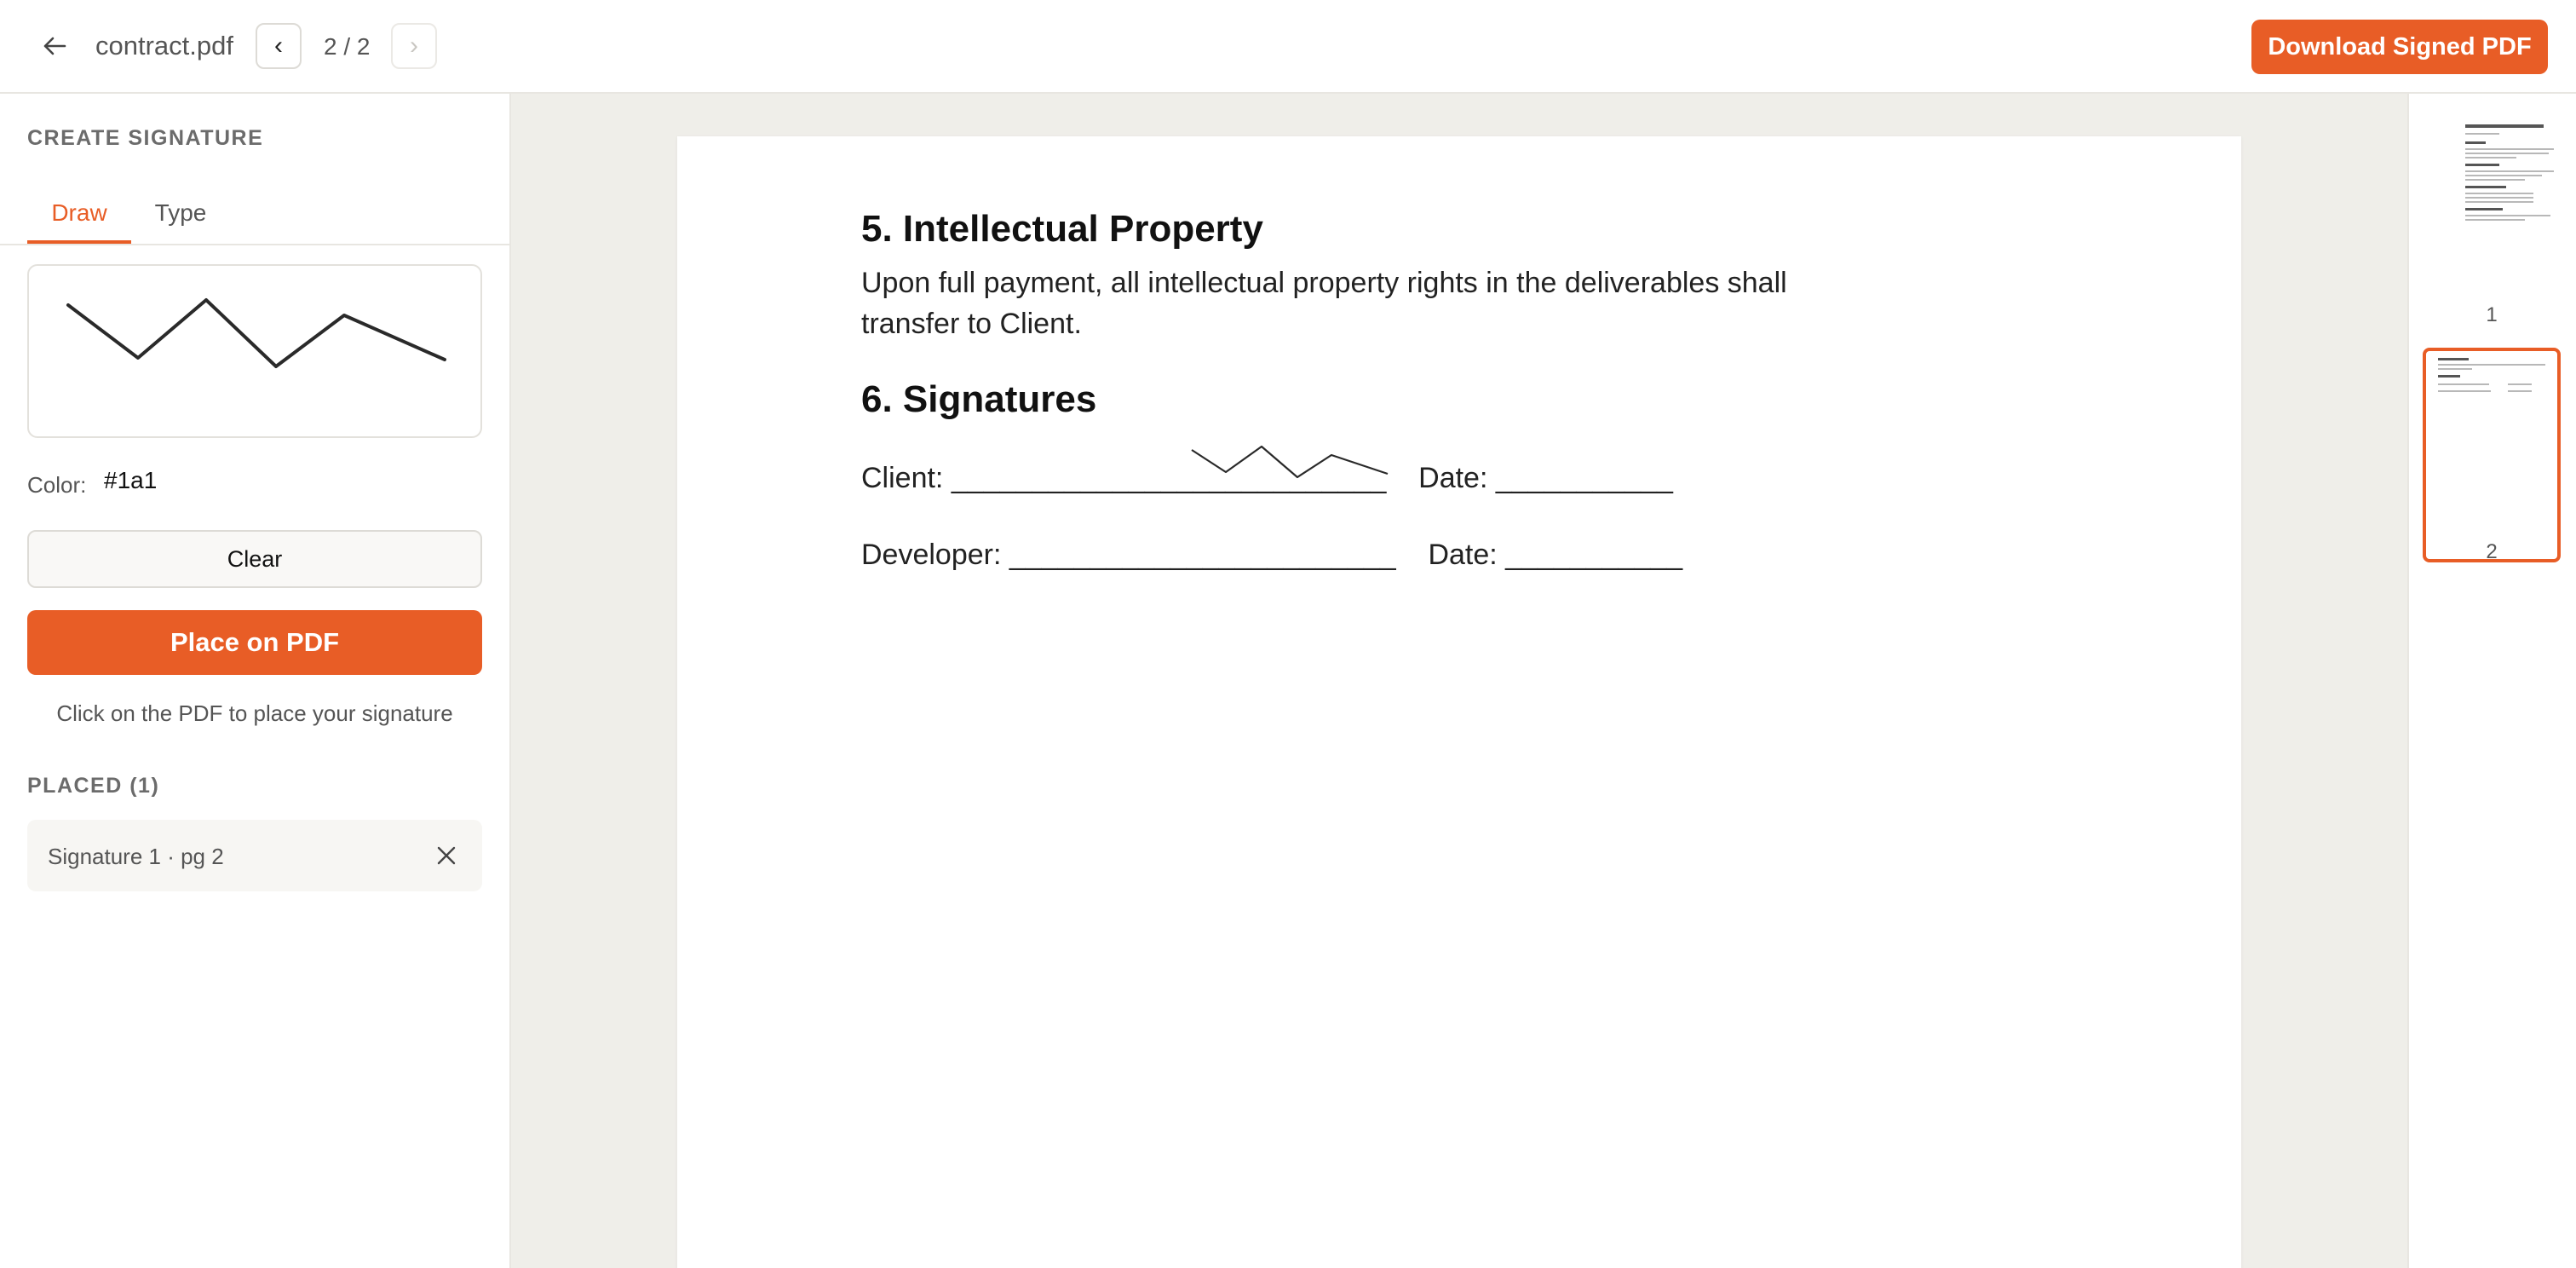  I want to click on tab-draw: Draw, so click(79, 218).